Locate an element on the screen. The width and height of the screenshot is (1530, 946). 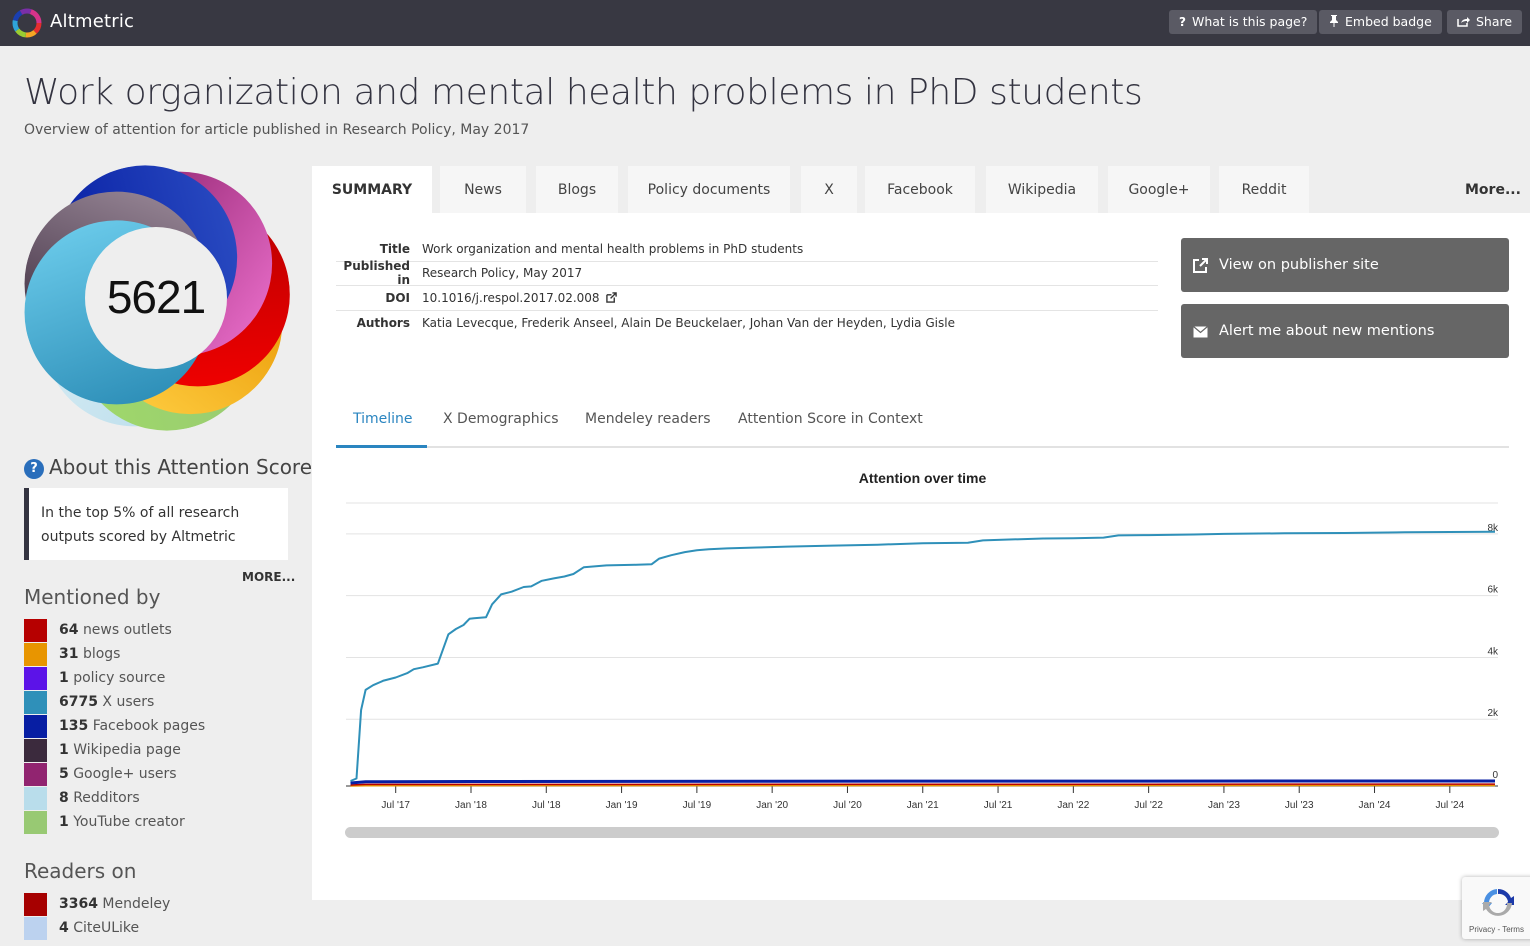
x-tick-label: Jul '21 is located at coordinates (998, 805).